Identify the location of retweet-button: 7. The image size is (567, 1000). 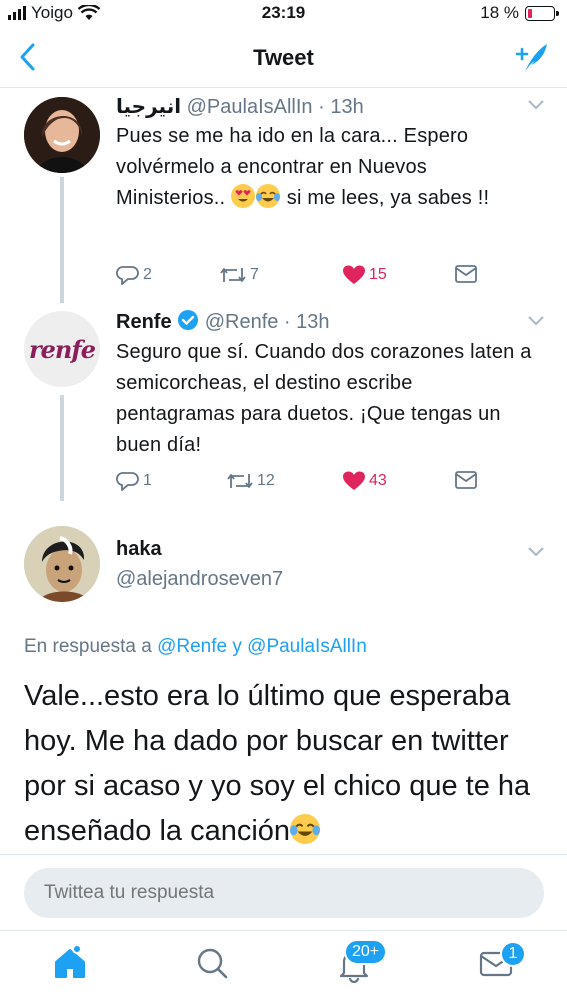
(239, 275).